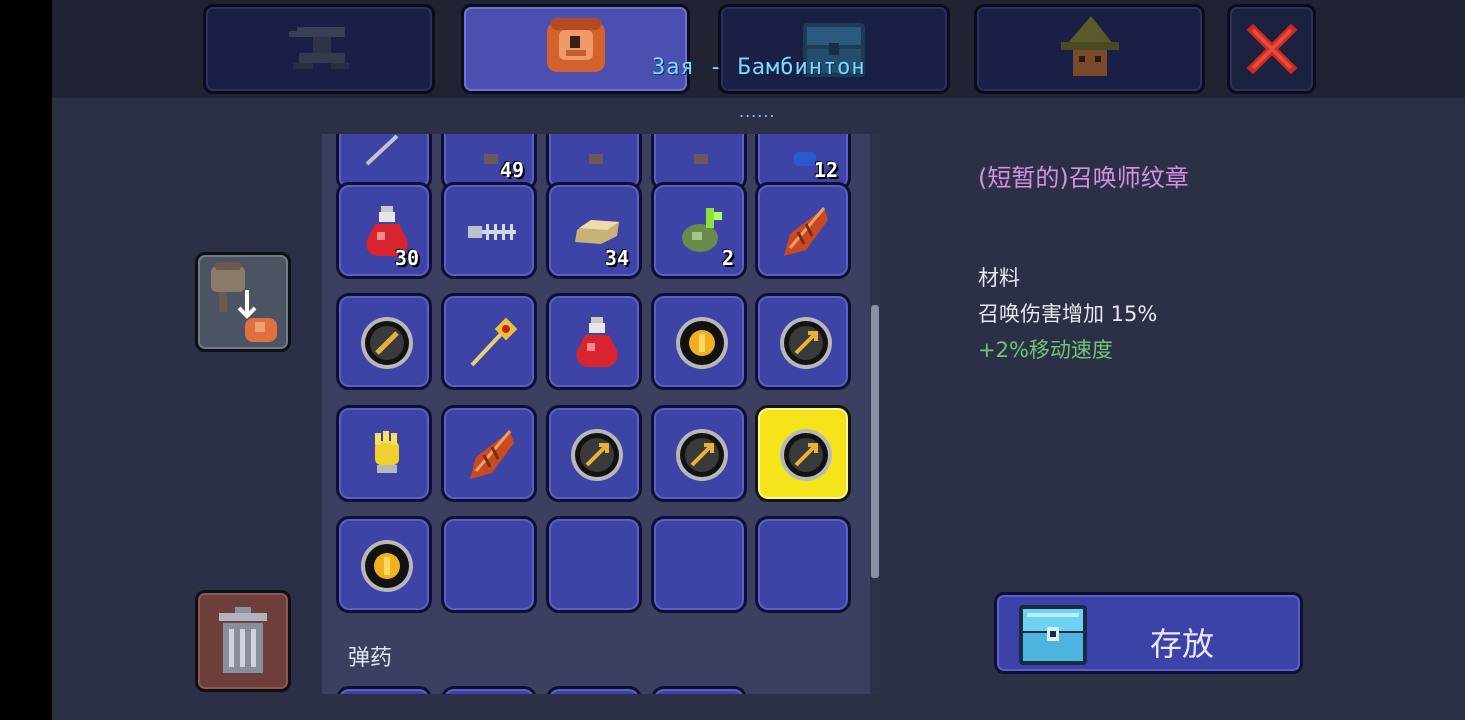 This screenshot has height=720, width=1465. I want to click on trash-button, so click(243, 641).